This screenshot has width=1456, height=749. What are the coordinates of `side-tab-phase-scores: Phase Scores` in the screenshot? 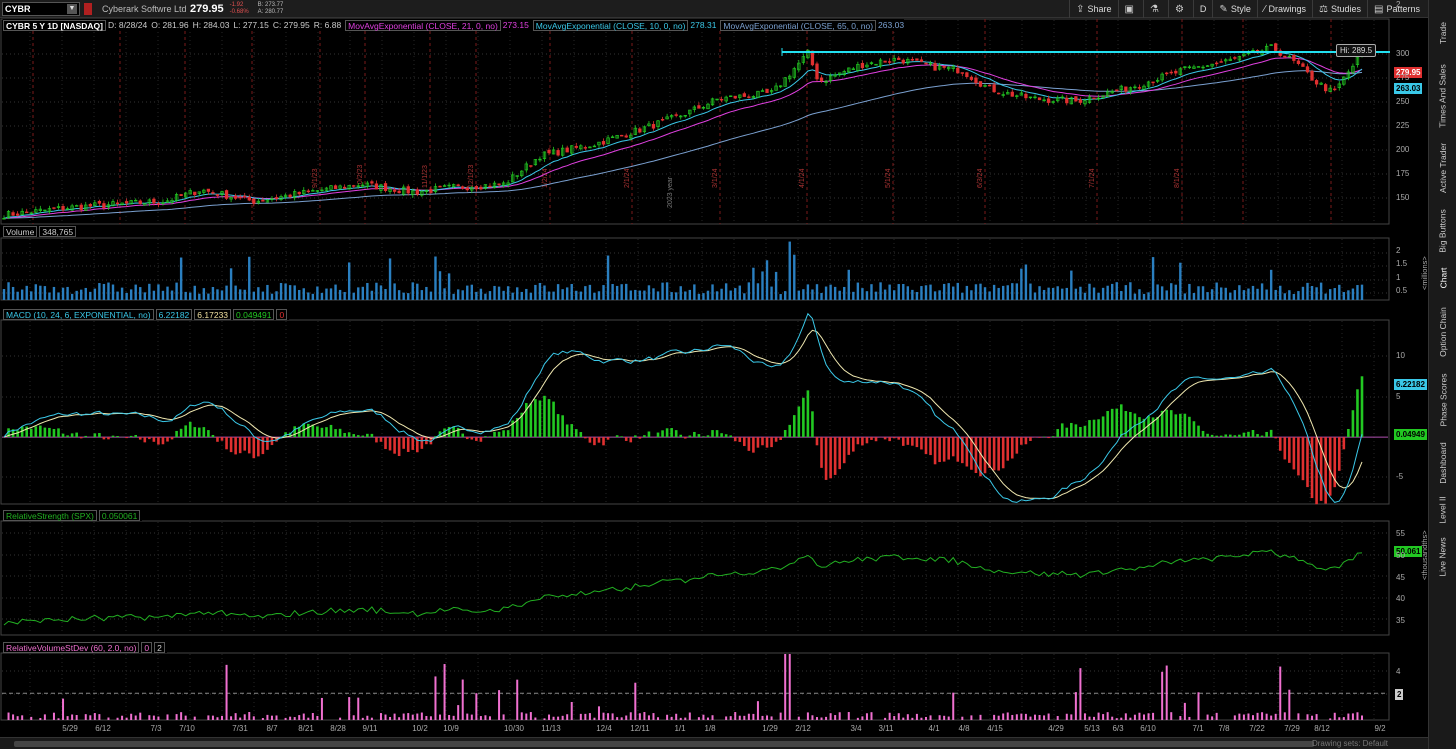 It's located at (1442, 400).